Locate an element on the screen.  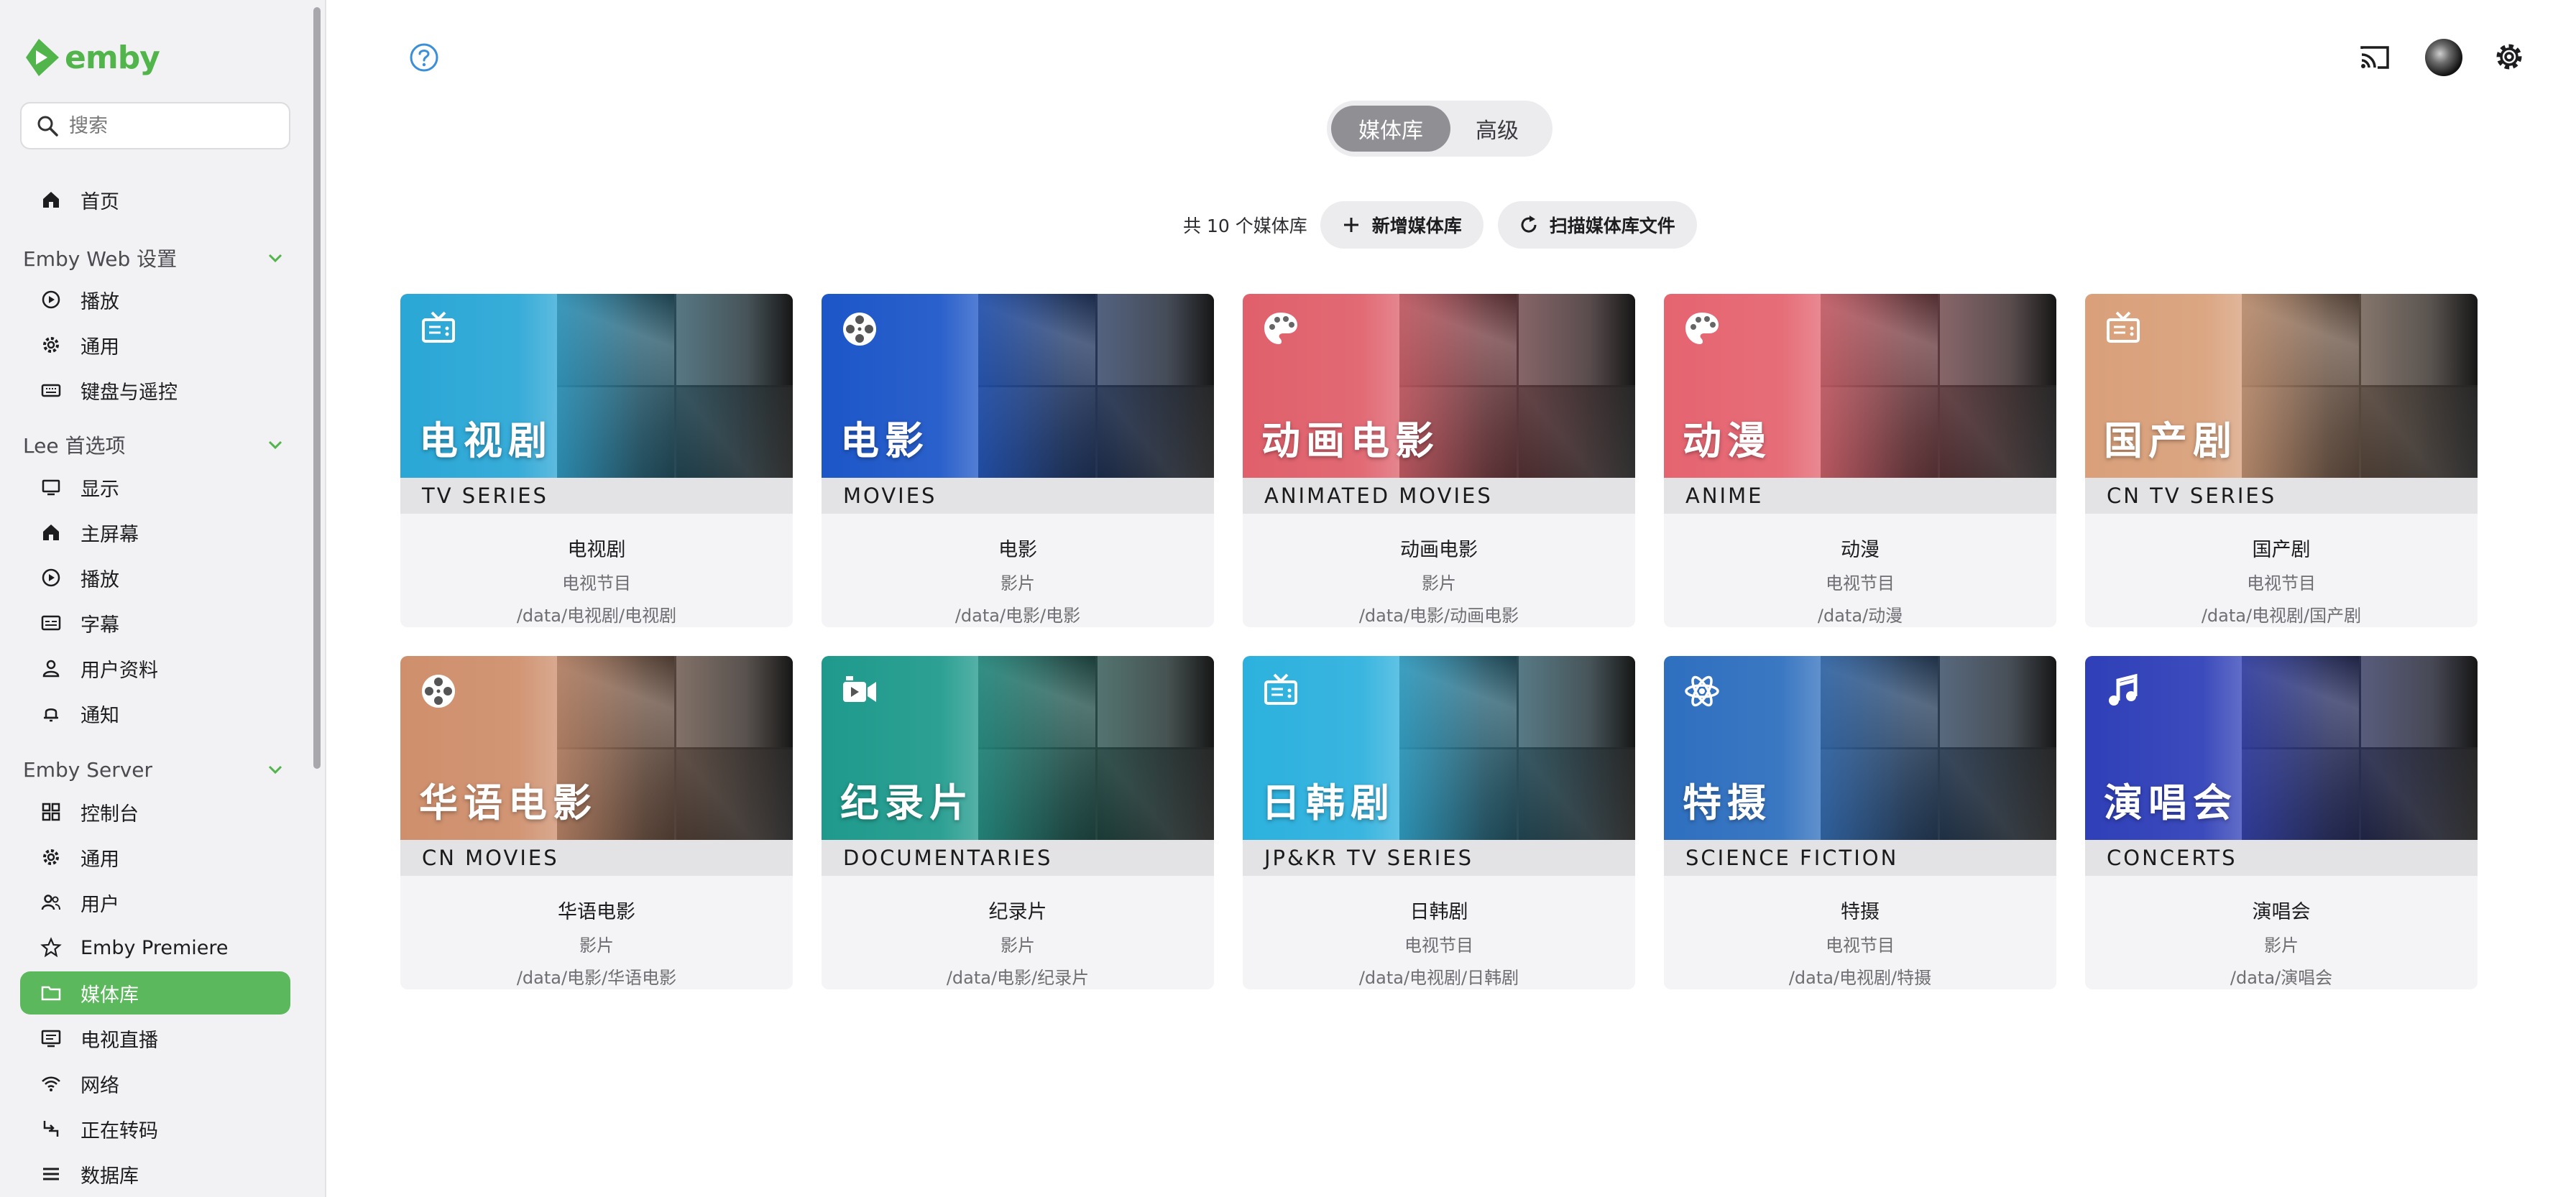
library-cover-image: 电影 is located at coordinates (1018, 386).